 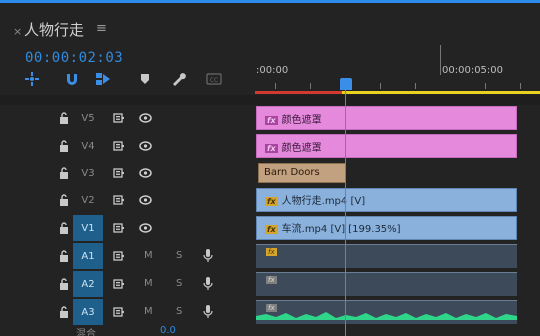 What do you see at coordinates (386, 118) in the screenshot?
I see `clip-color-matte-v5: fx 颜色遮罩` at bounding box center [386, 118].